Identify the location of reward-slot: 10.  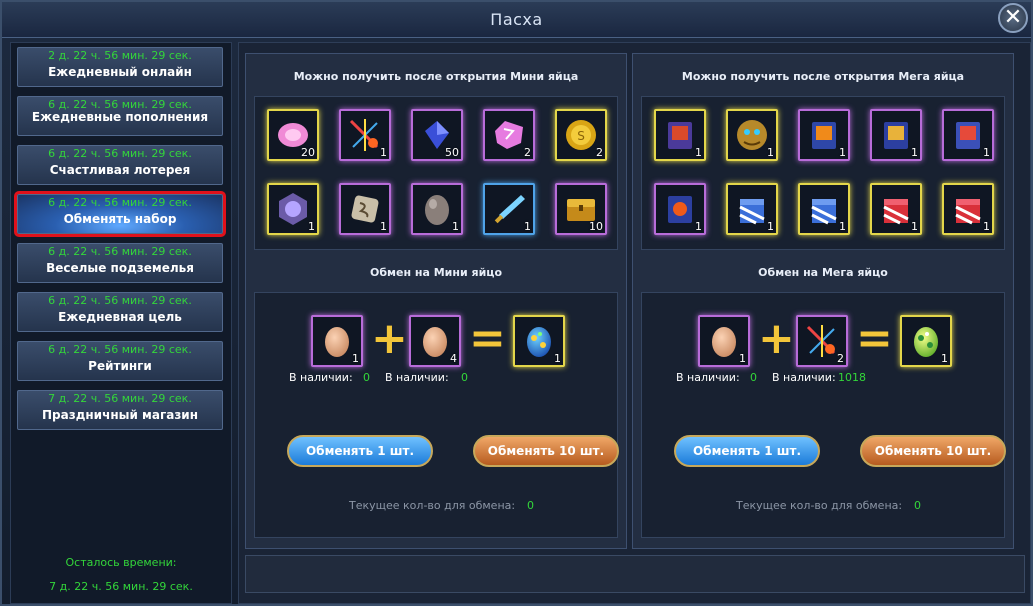
(581, 209).